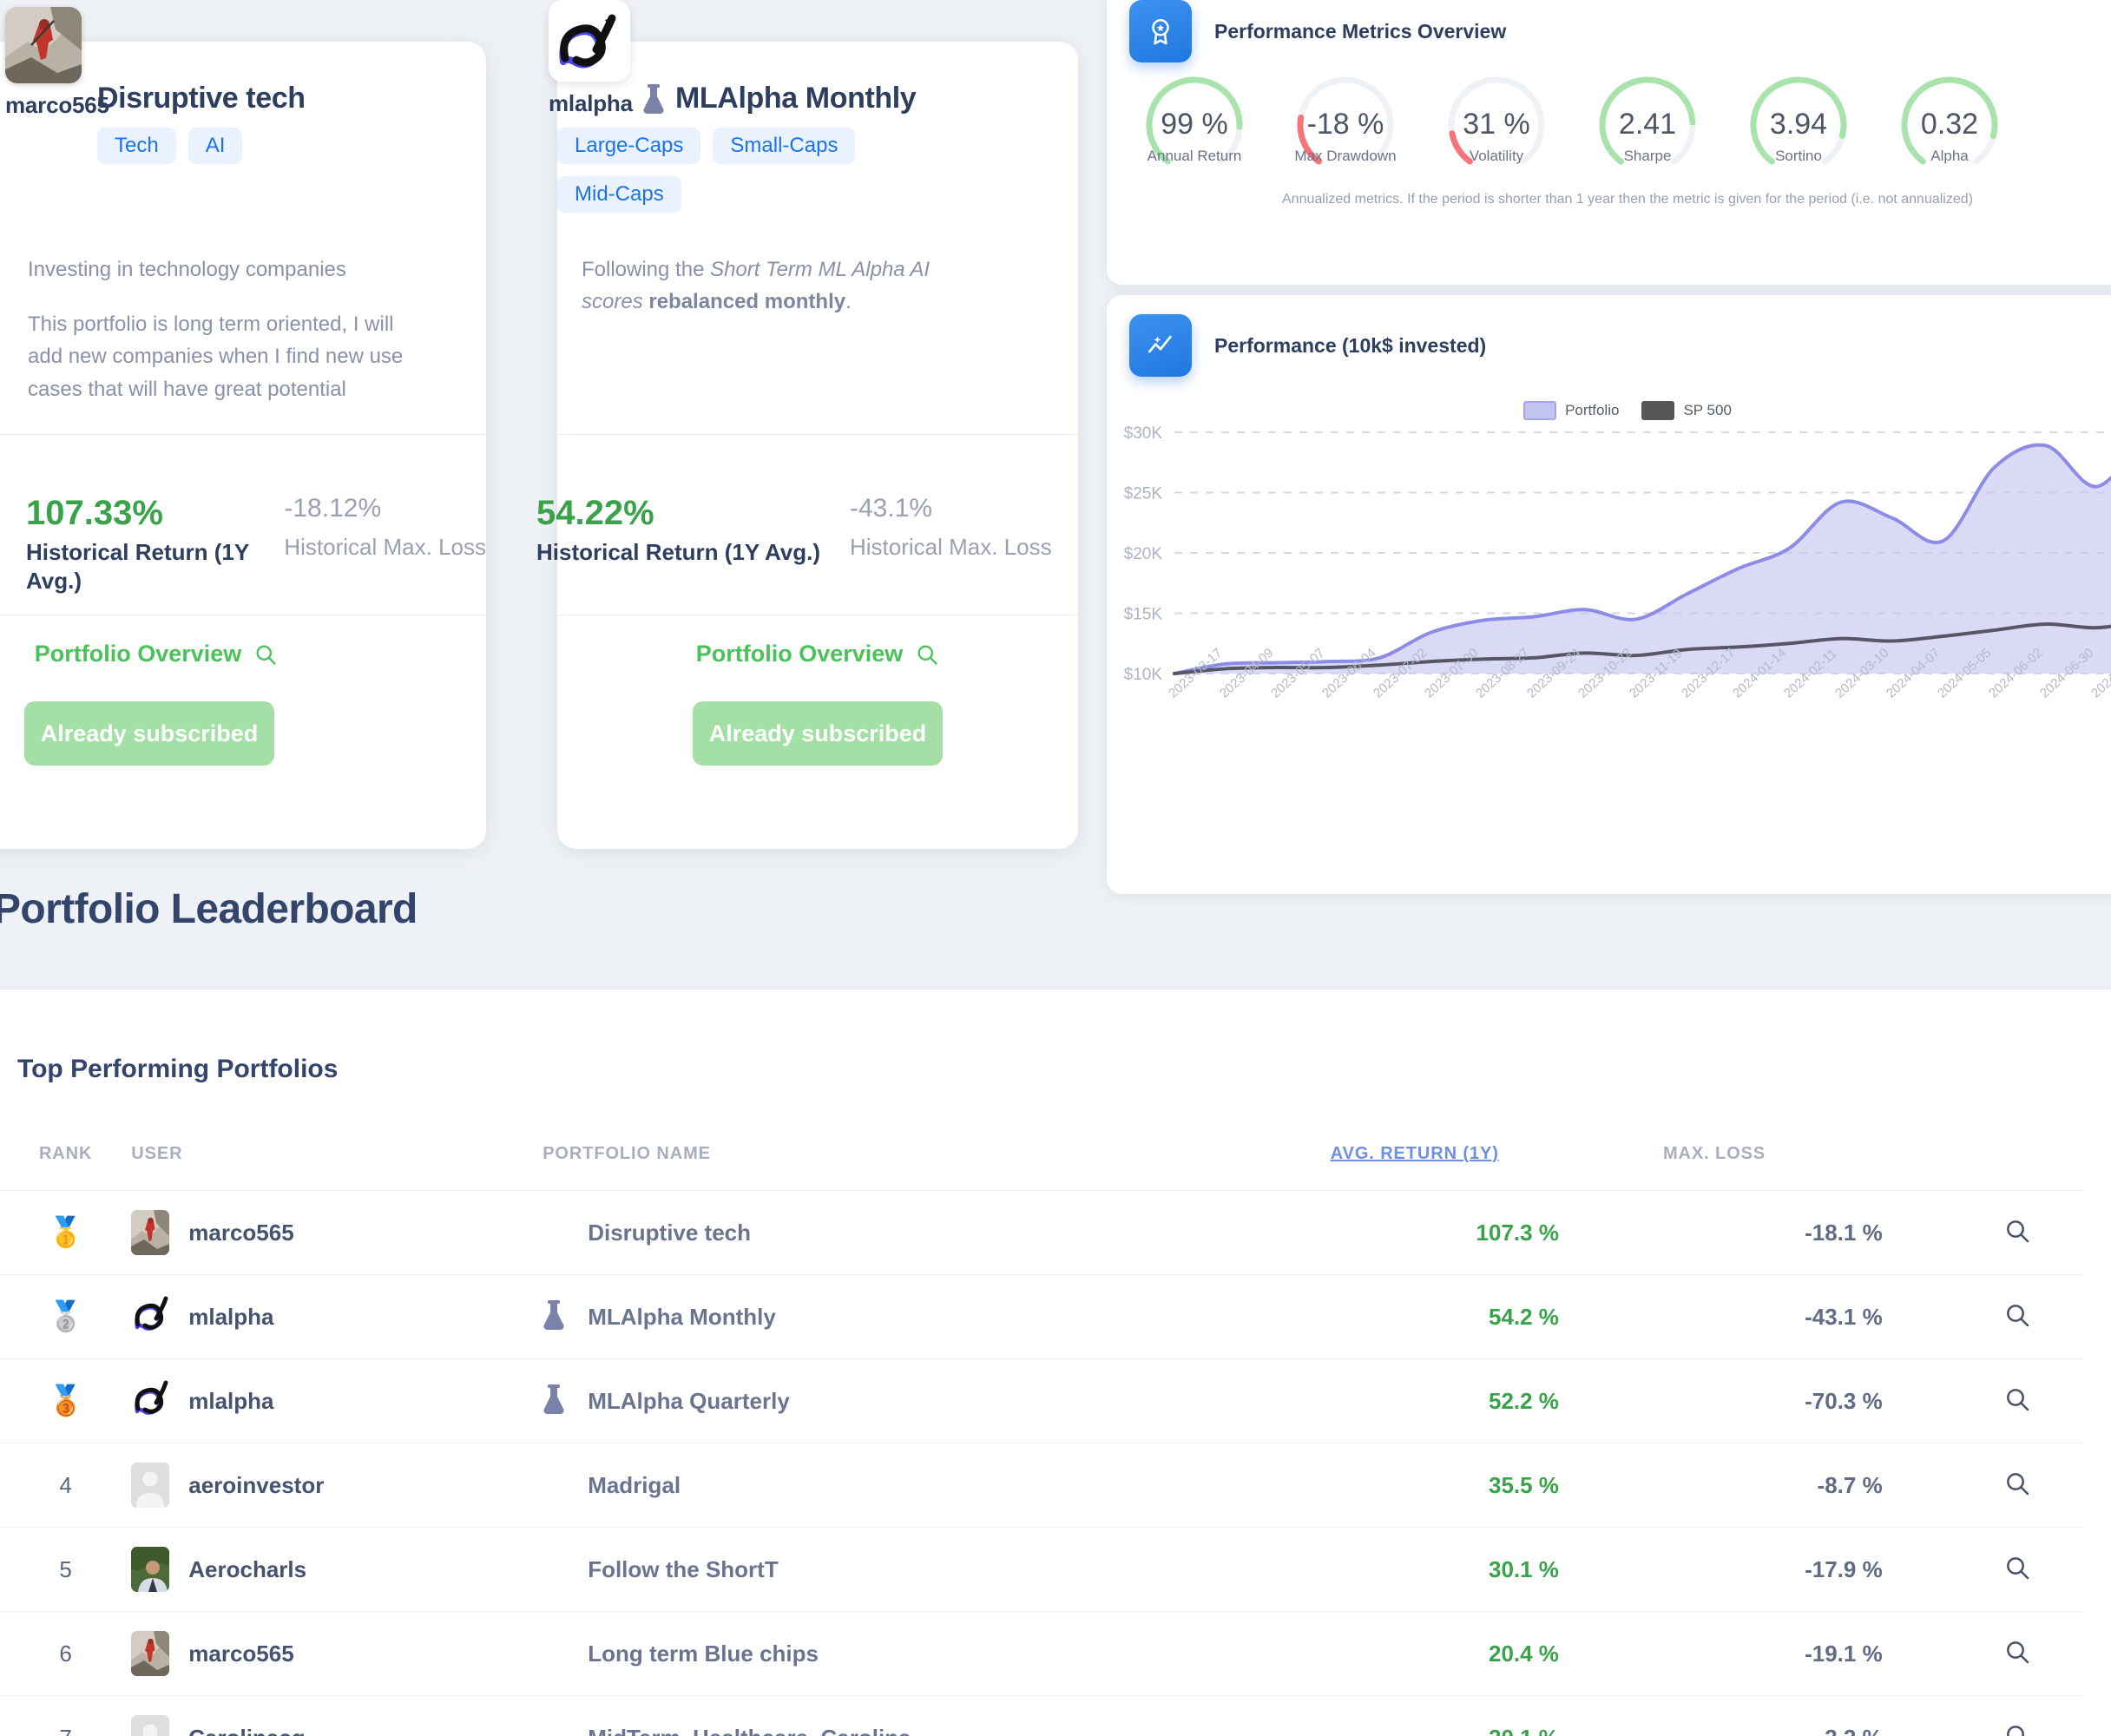  I want to click on table-row: 🥈 mlalpha MLAlpha Monthly 54.2 % -43.1 %, so click(1041, 1316).